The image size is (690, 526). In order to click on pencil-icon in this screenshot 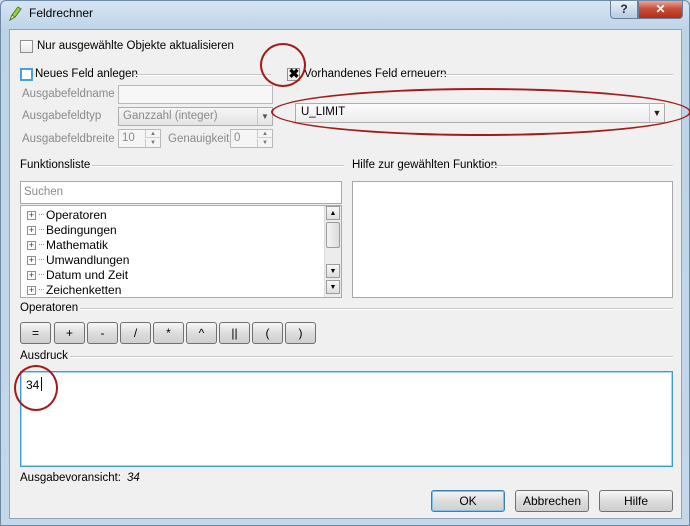, I will do `click(15, 14)`.